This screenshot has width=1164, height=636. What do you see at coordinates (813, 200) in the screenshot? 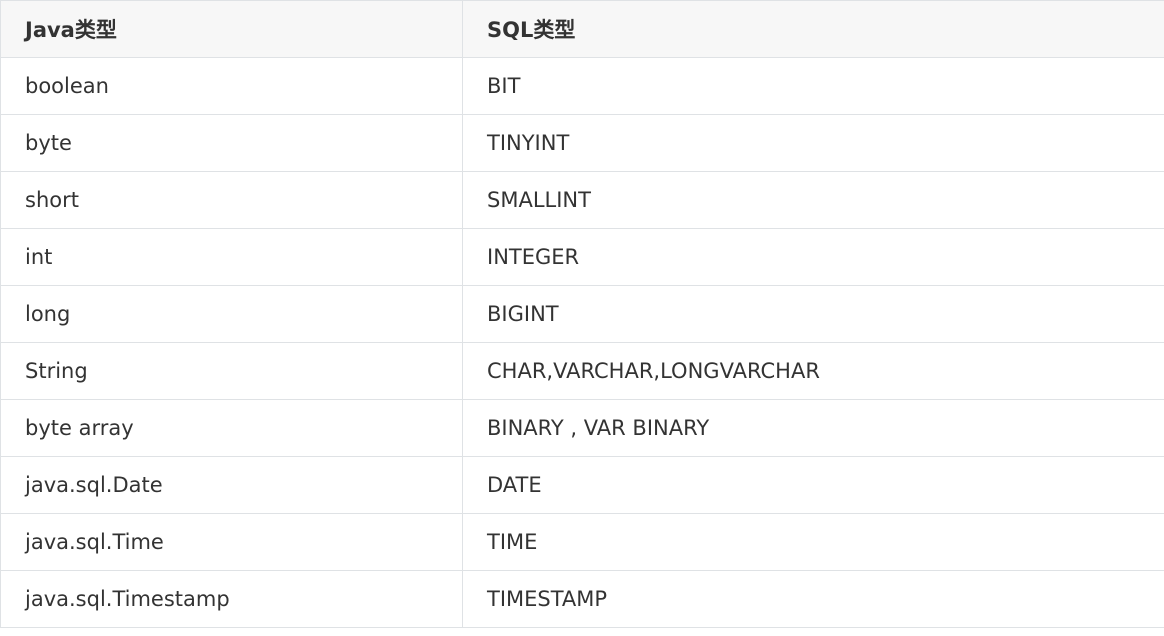
I see `sql-type-cell: SMALLINT` at bounding box center [813, 200].